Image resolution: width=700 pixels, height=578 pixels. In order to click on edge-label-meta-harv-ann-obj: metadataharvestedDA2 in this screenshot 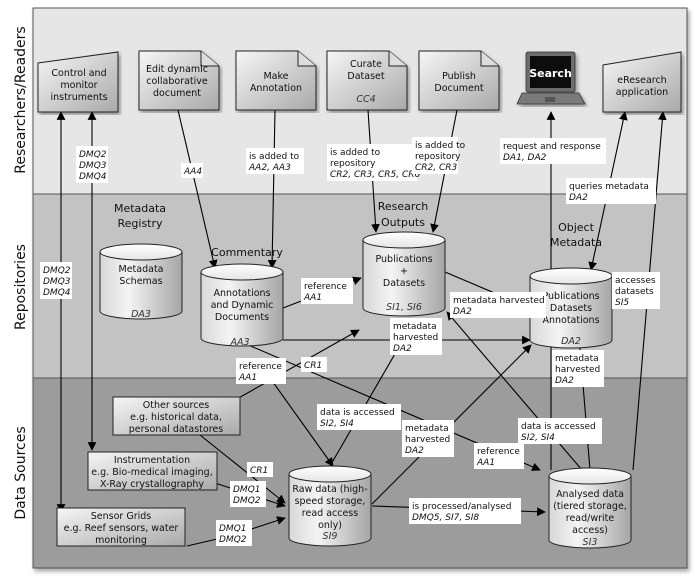, I will do `click(416, 336)`.